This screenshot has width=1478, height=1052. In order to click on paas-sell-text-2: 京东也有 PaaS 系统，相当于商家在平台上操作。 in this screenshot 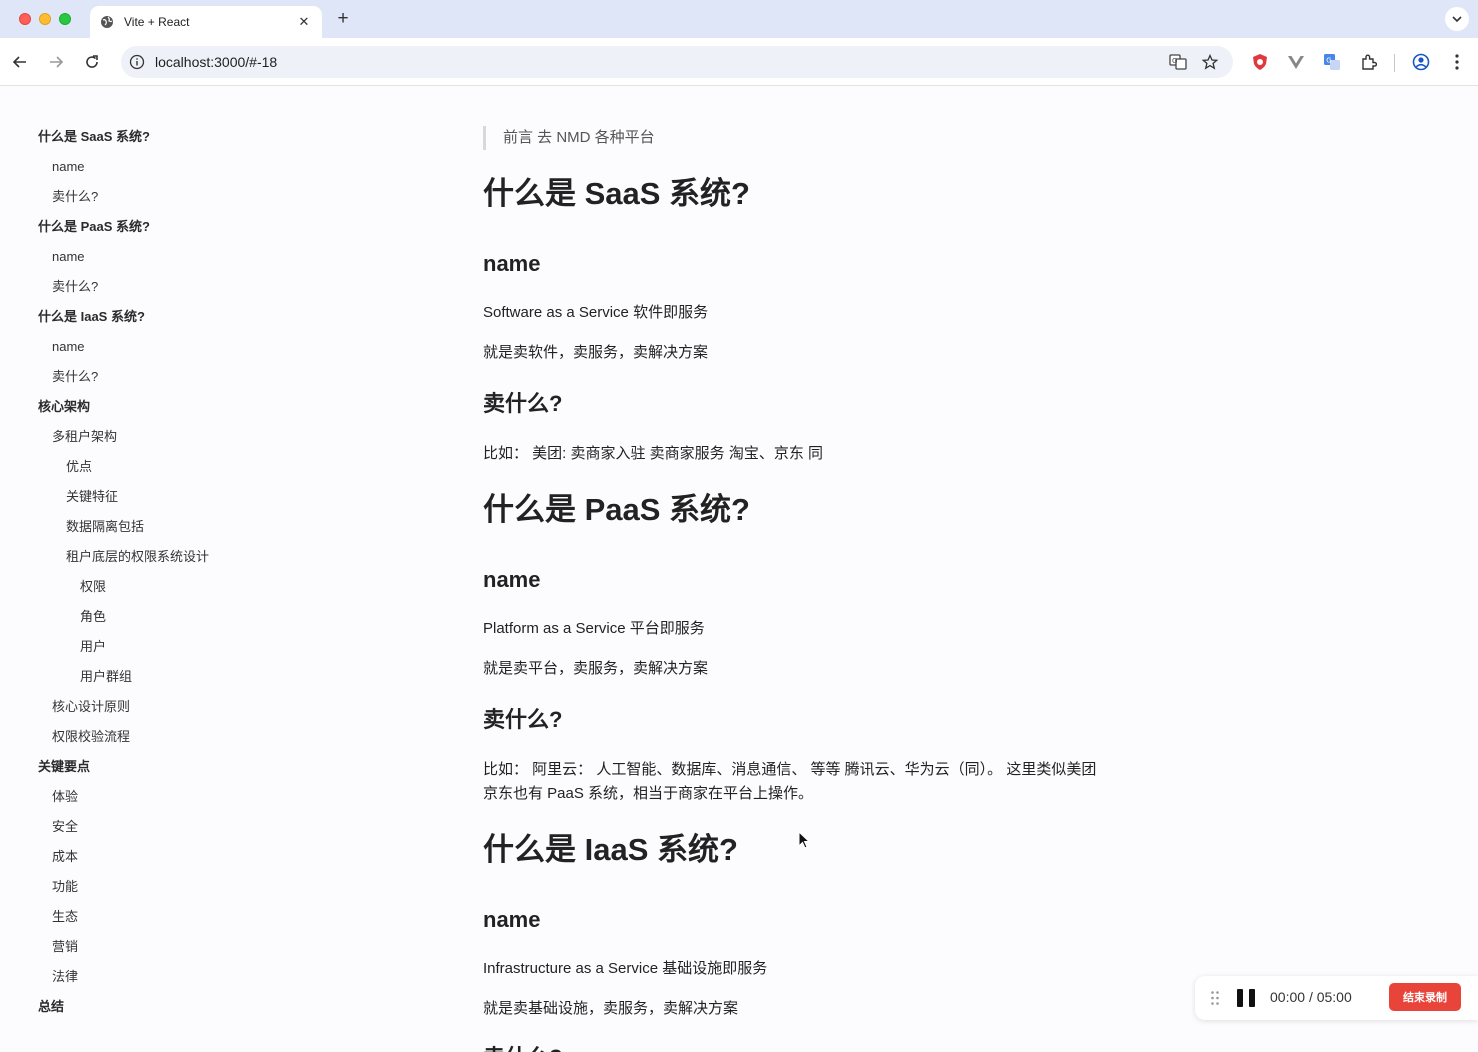, I will do `click(648, 793)`.